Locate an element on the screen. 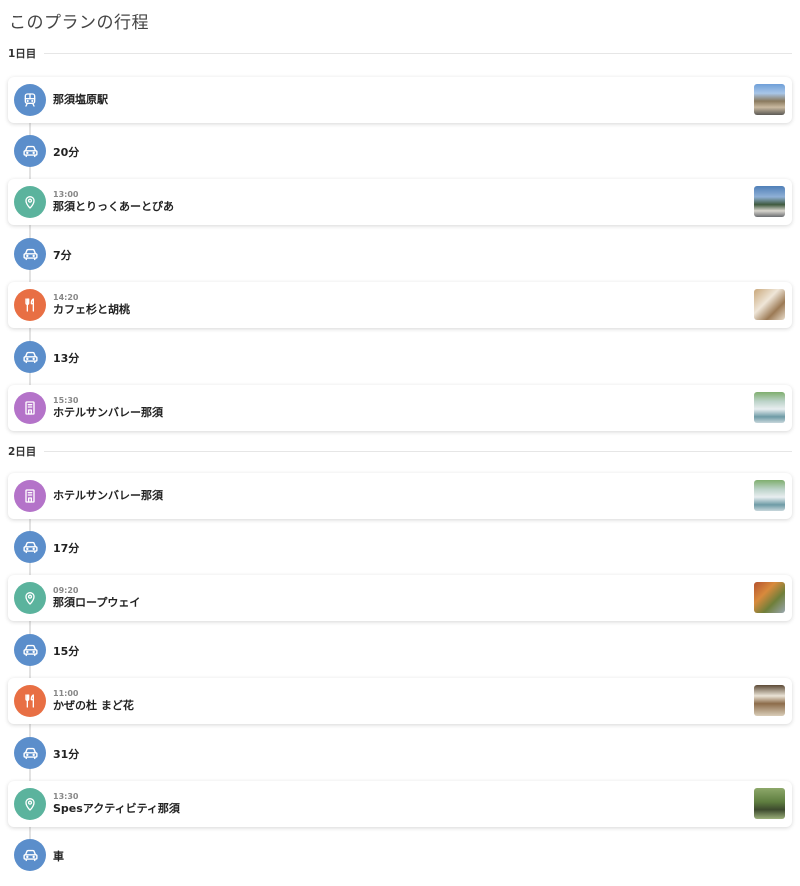 The image size is (800, 886). stop-info: 13:00 那須とりっくあーとぴあ is located at coordinates (113, 202).